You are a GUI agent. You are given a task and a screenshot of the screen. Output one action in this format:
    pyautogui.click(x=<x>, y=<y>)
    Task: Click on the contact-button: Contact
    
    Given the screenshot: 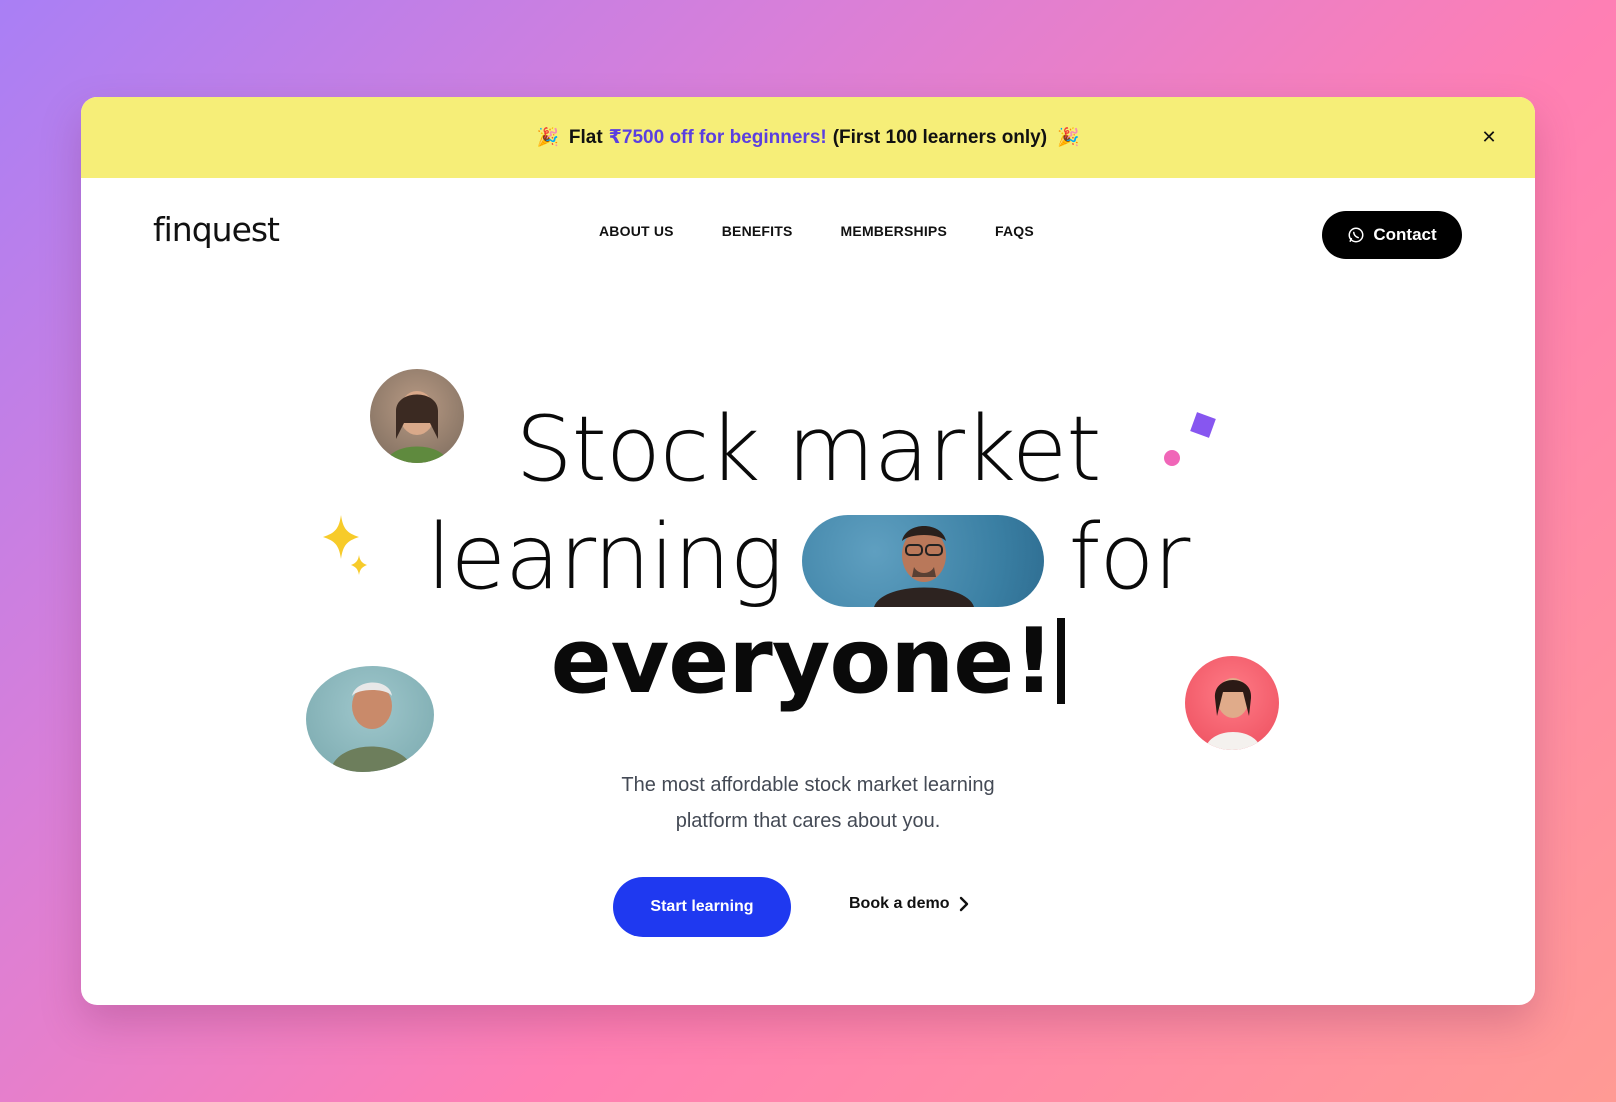 What is the action you would take?
    pyautogui.click(x=1392, y=235)
    